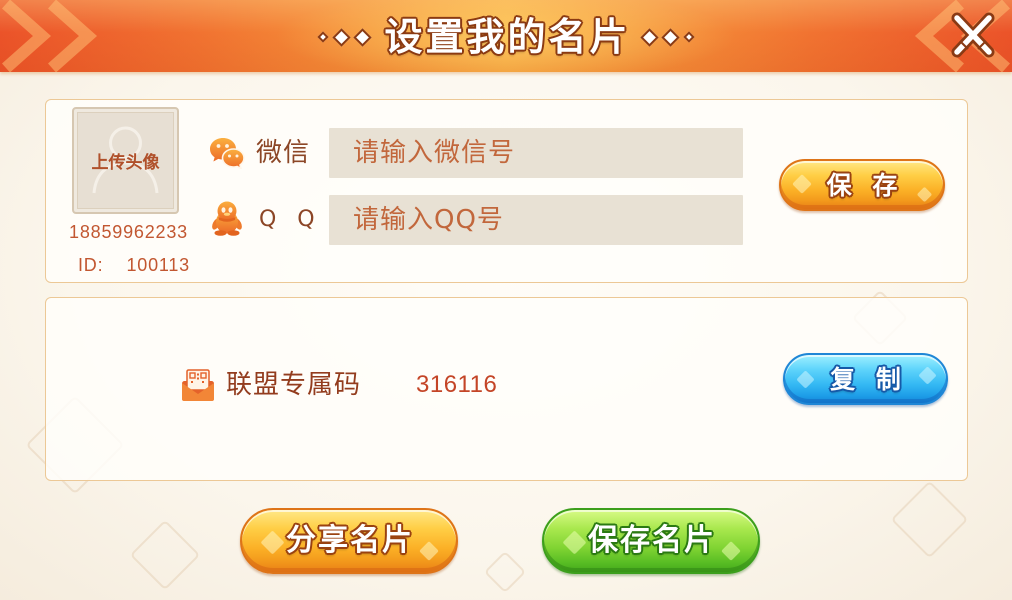  What do you see at coordinates (283, 153) in the screenshot?
I see `wechat-label: 微信` at bounding box center [283, 153].